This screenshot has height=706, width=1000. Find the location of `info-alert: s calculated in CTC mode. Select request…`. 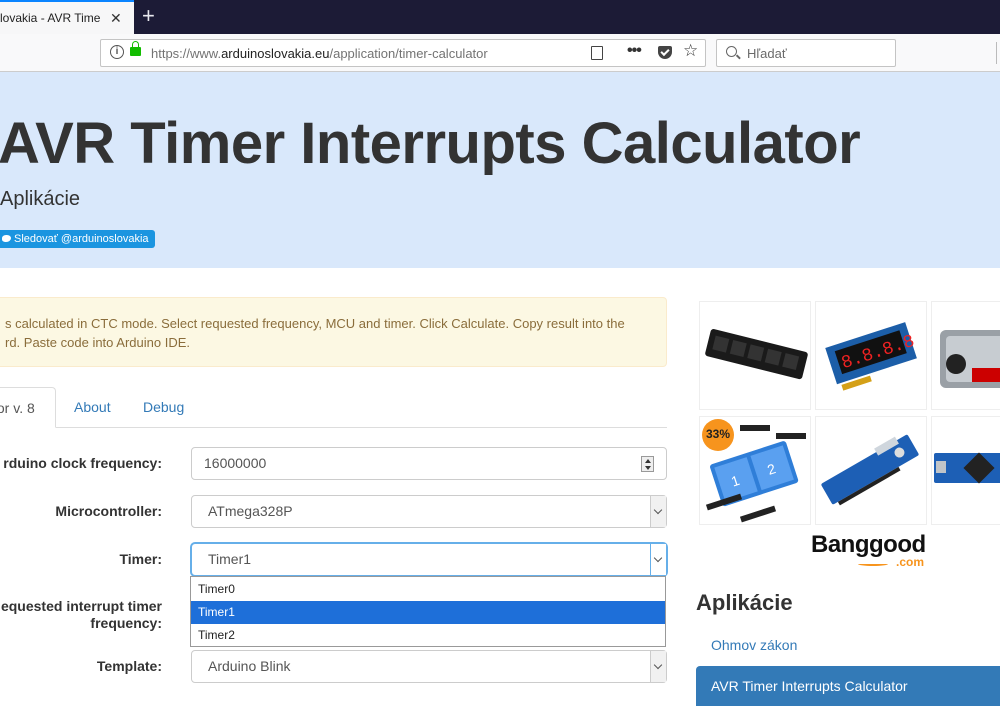

info-alert: s calculated in CTC mode. Select request… is located at coordinates (333, 332).